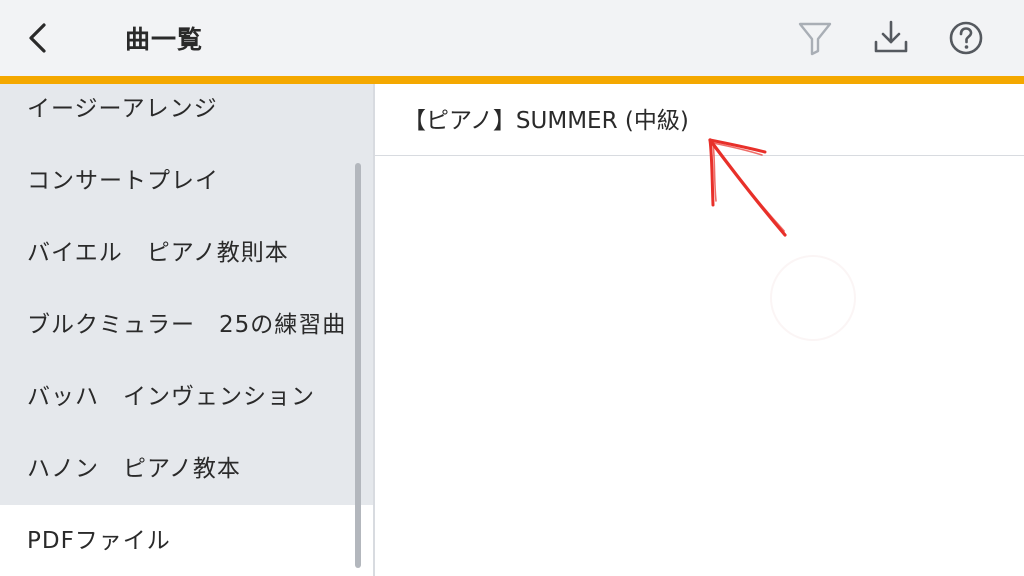 This screenshot has width=1024, height=576. I want to click on help-button, so click(966, 38).